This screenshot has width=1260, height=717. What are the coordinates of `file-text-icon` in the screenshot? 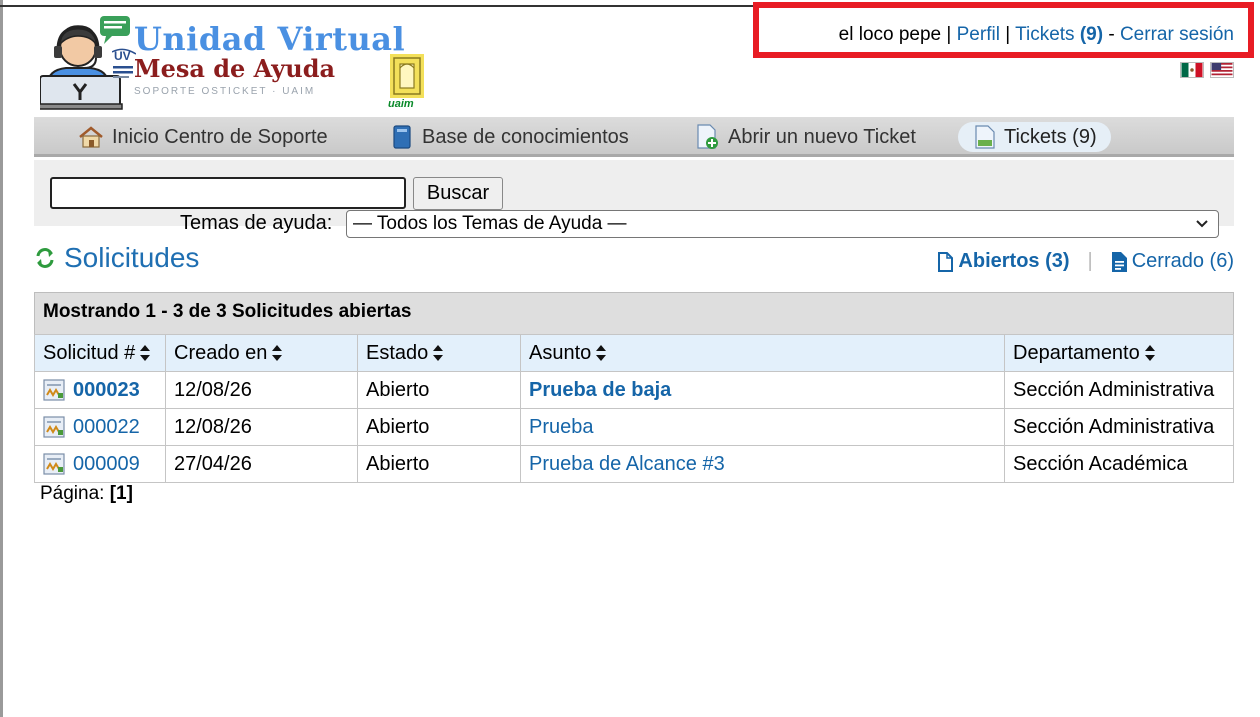 It's located at (1119, 261).